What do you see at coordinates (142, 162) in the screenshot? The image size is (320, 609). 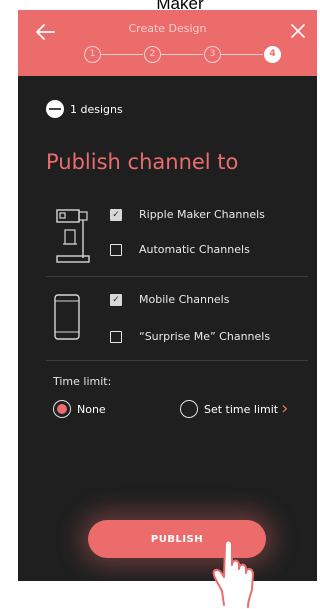 I see `publish-title: Publish channel to` at bounding box center [142, 162].